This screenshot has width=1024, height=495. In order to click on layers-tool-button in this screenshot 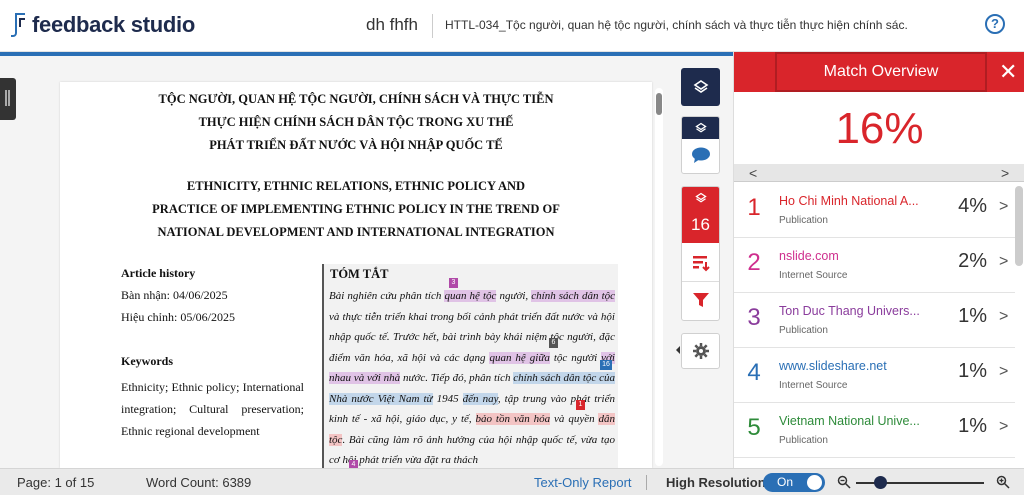, I will do `click(700, 87)`.